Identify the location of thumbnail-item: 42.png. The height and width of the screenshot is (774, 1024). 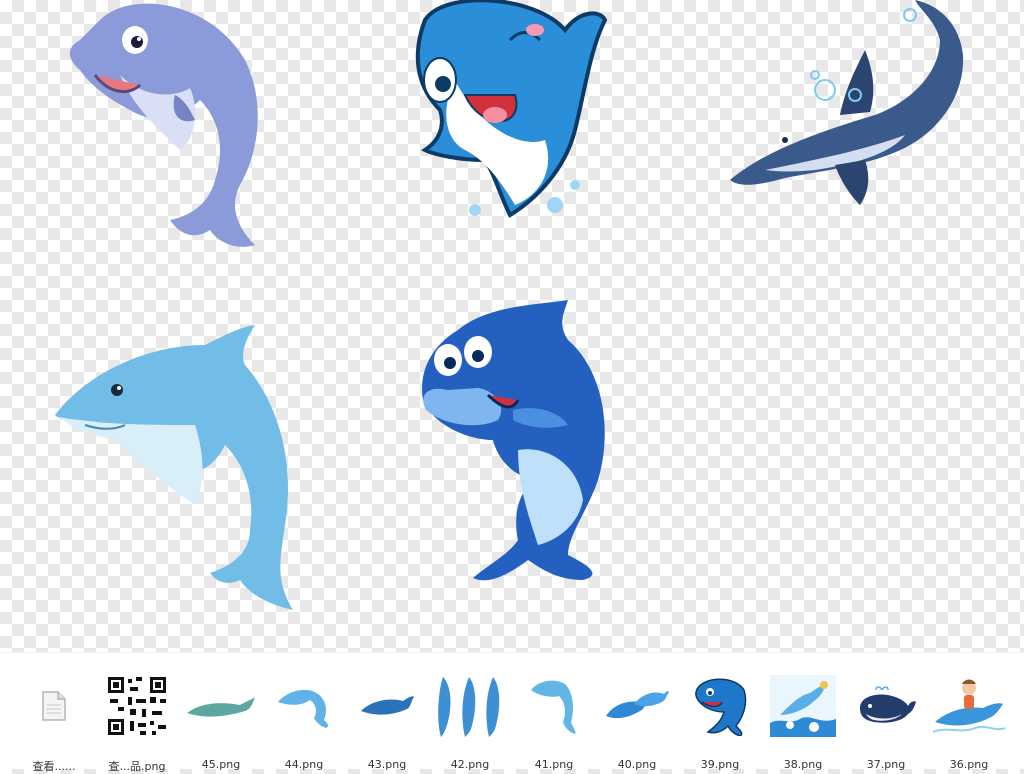
(470, 716).